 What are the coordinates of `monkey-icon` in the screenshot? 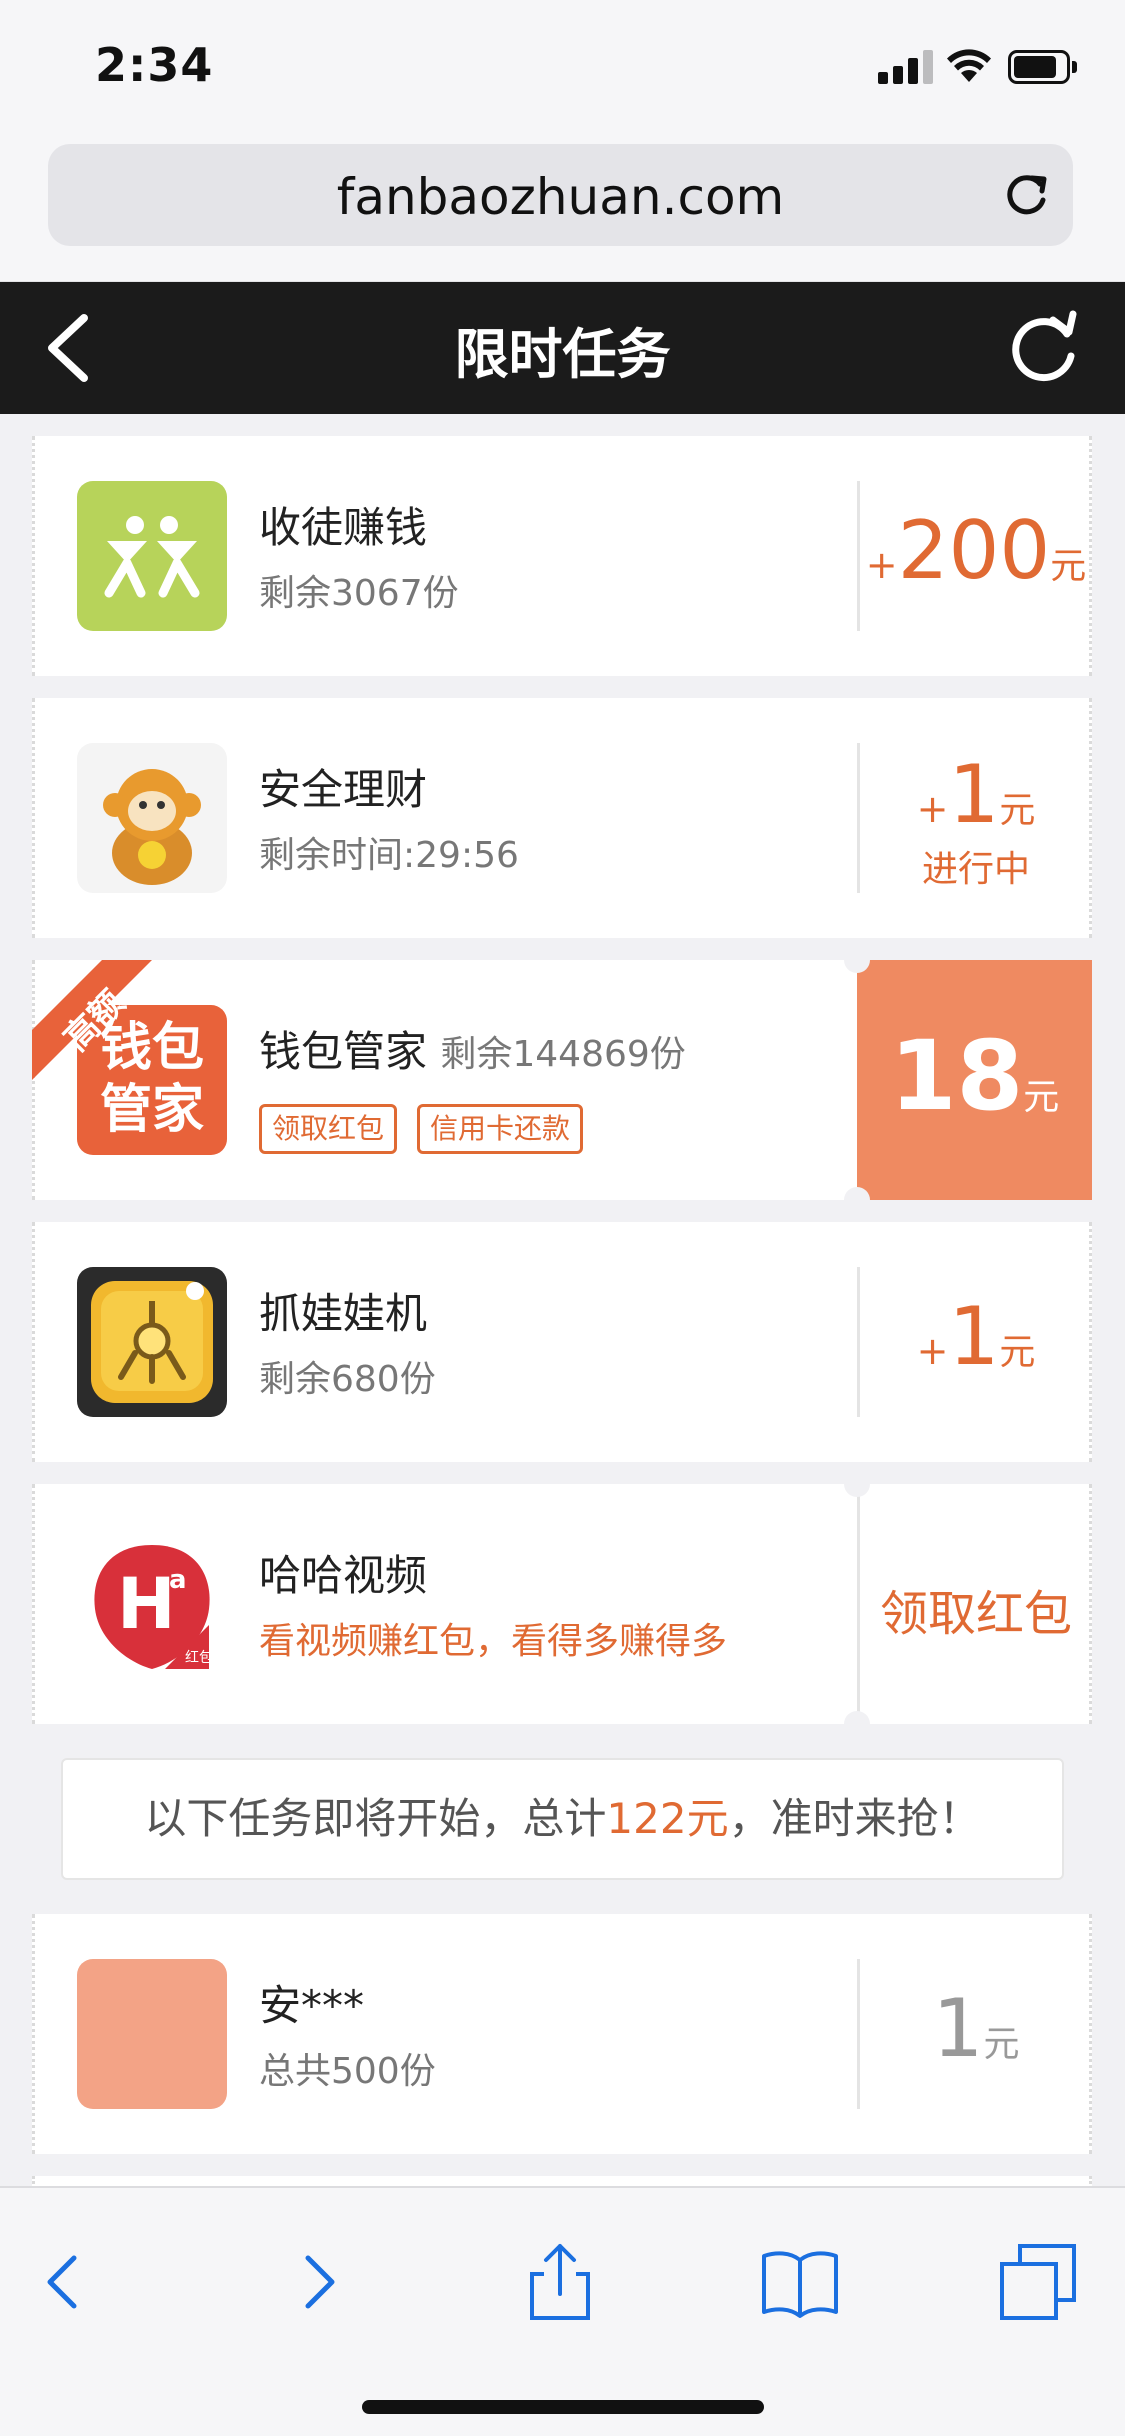 It's located at (152, 818).